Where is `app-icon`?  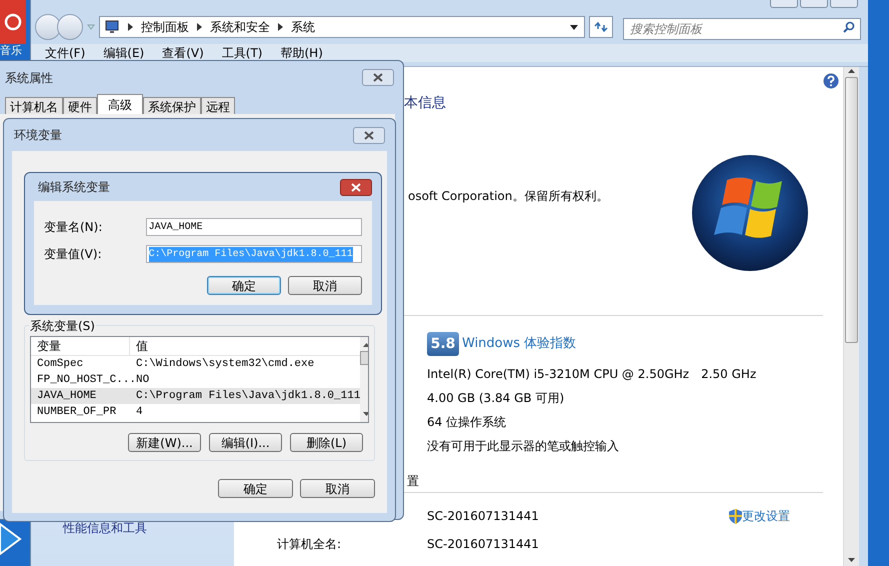 app-icon is located at coordinates (13, 22).